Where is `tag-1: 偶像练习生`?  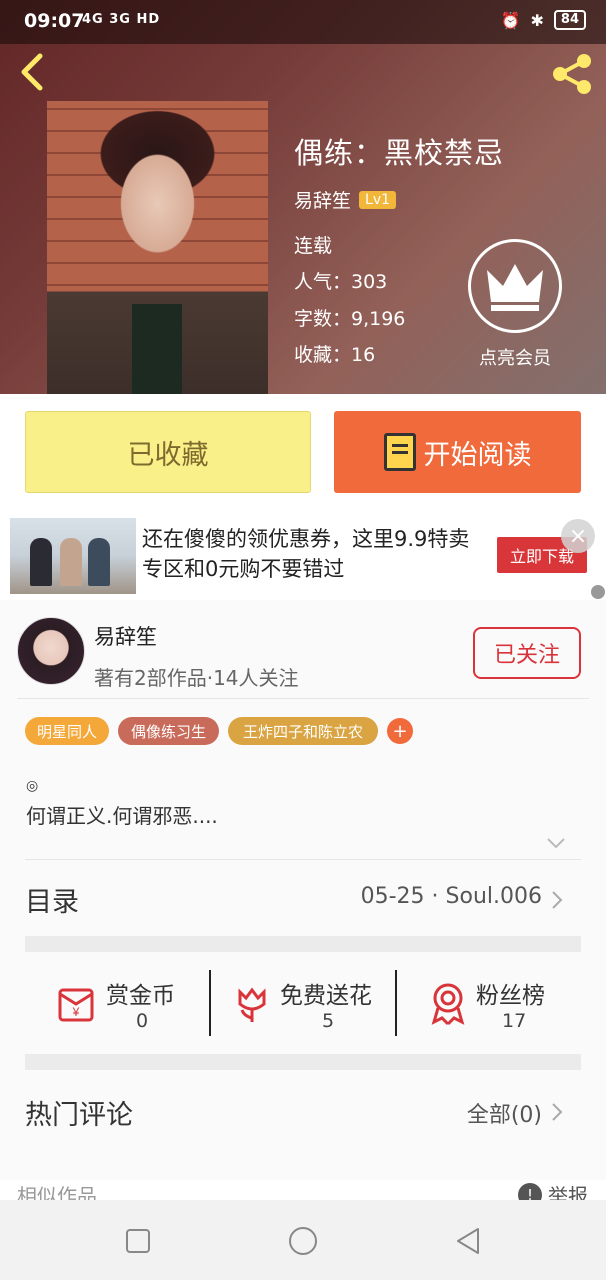
tag-1: 偶像练习生 is located at coordinates (168, 731).